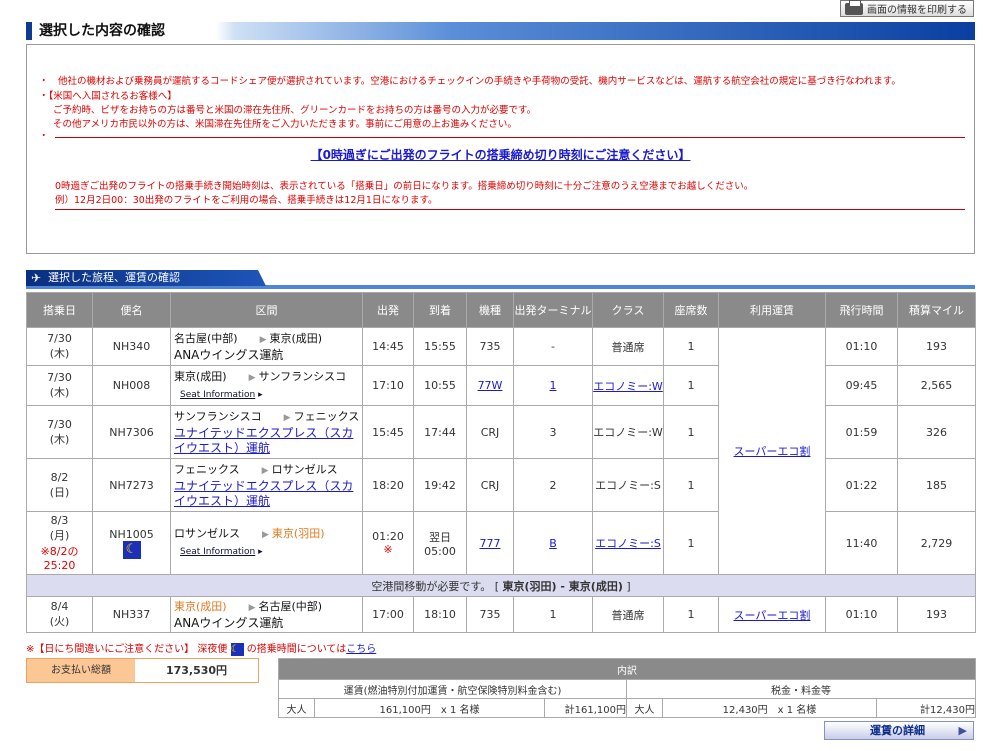 The width and height of the screenshot is (986, 751). Describe the element at coordinates (326, 416) in the screenshot. I see `flights-2-to: フェニックス` at that location.